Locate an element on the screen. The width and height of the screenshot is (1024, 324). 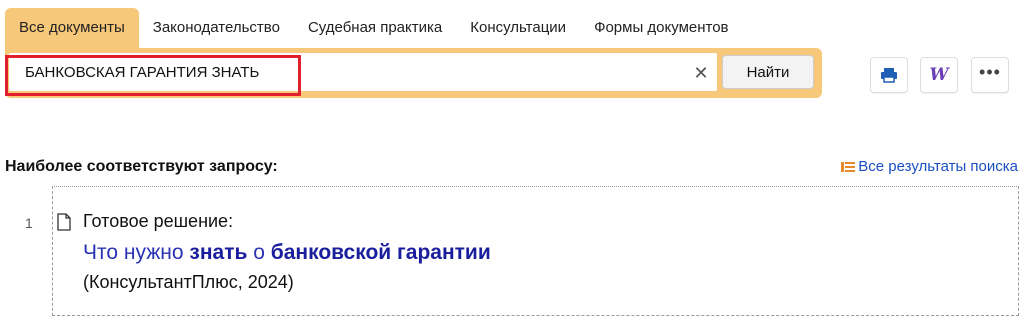
result-number: 1 is located at coordinates (29, 223).